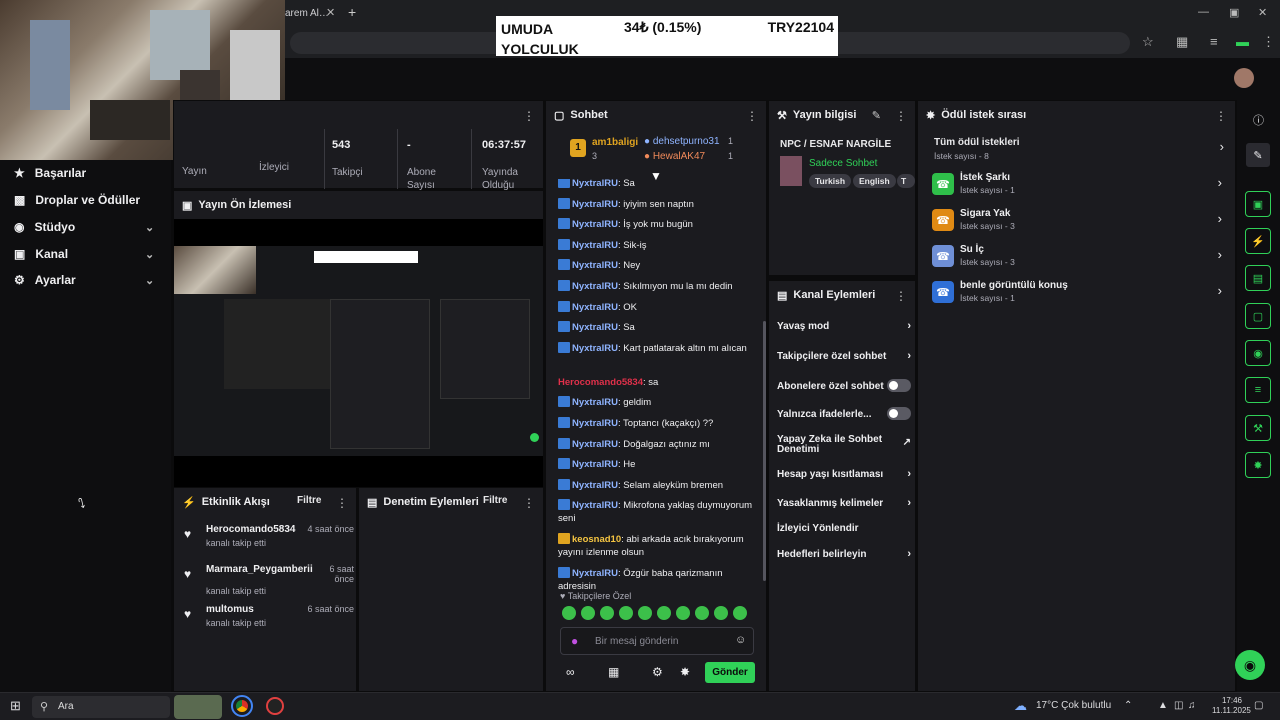 This screenshot has height=720, width=1280. What do you see at coordinates (1258, 705) in the screenshot?
I see `notification-icon: ▢` at bounding box center [1258, 705].